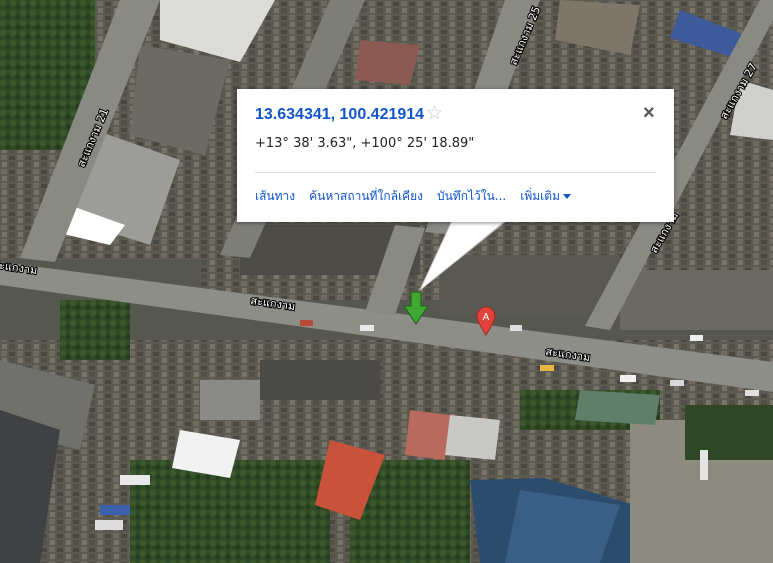 This screenshot has width=773, height=563. What do you see at coordinates (486, 317) in the screenshot?
I see `marker-a-label: A` at bounding box center [486, 317].